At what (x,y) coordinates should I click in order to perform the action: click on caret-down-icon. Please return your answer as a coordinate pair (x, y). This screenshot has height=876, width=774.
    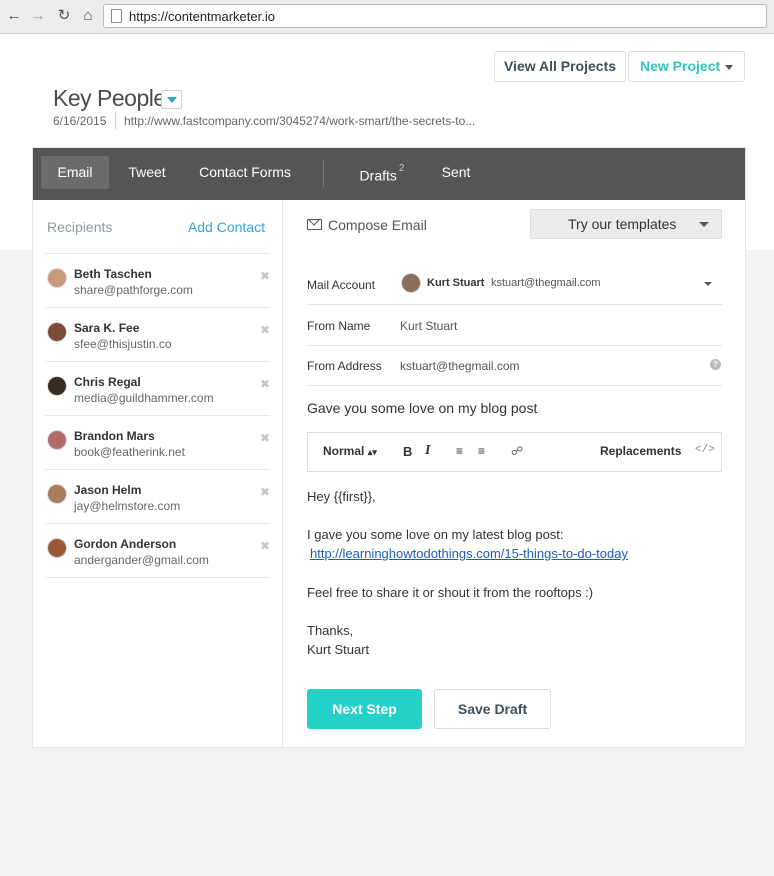
    Looking at the image, I should click on (172, 100).